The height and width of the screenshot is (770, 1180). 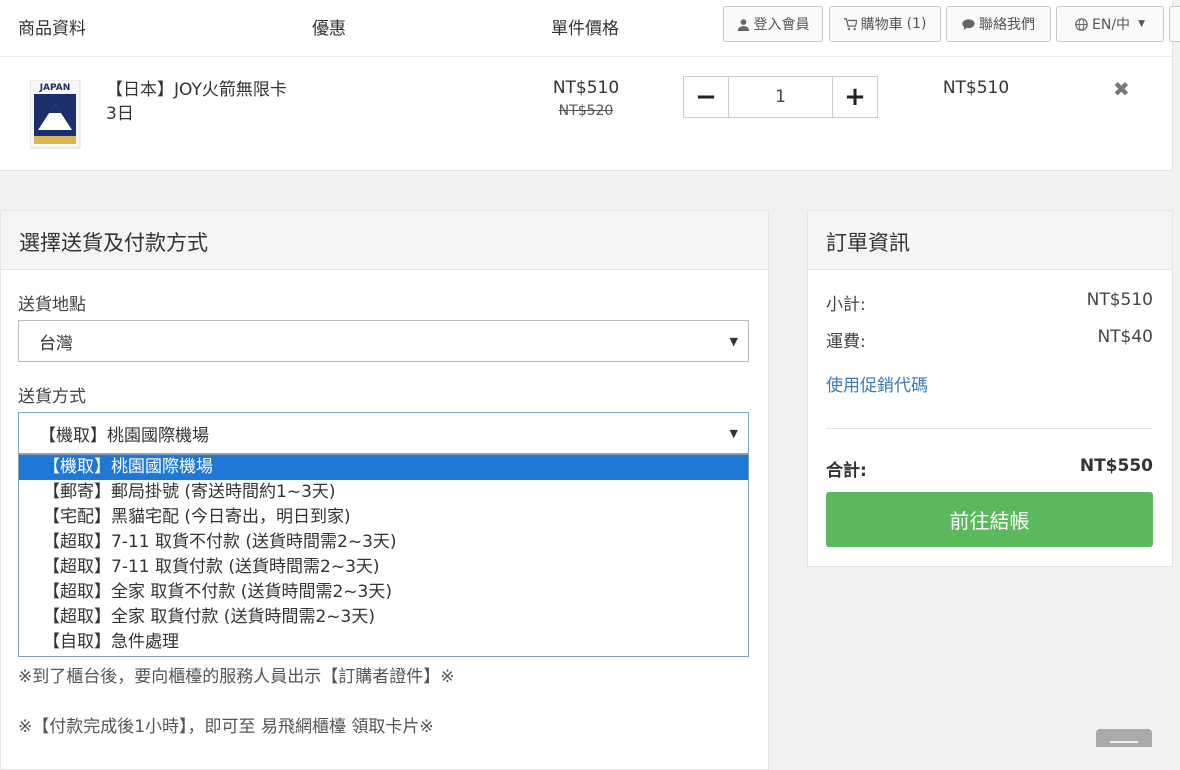 What do you see at coordinates (586, 88) in the screenshot?
I see `unit-price: NT$510` at bounding box center [586, 88].